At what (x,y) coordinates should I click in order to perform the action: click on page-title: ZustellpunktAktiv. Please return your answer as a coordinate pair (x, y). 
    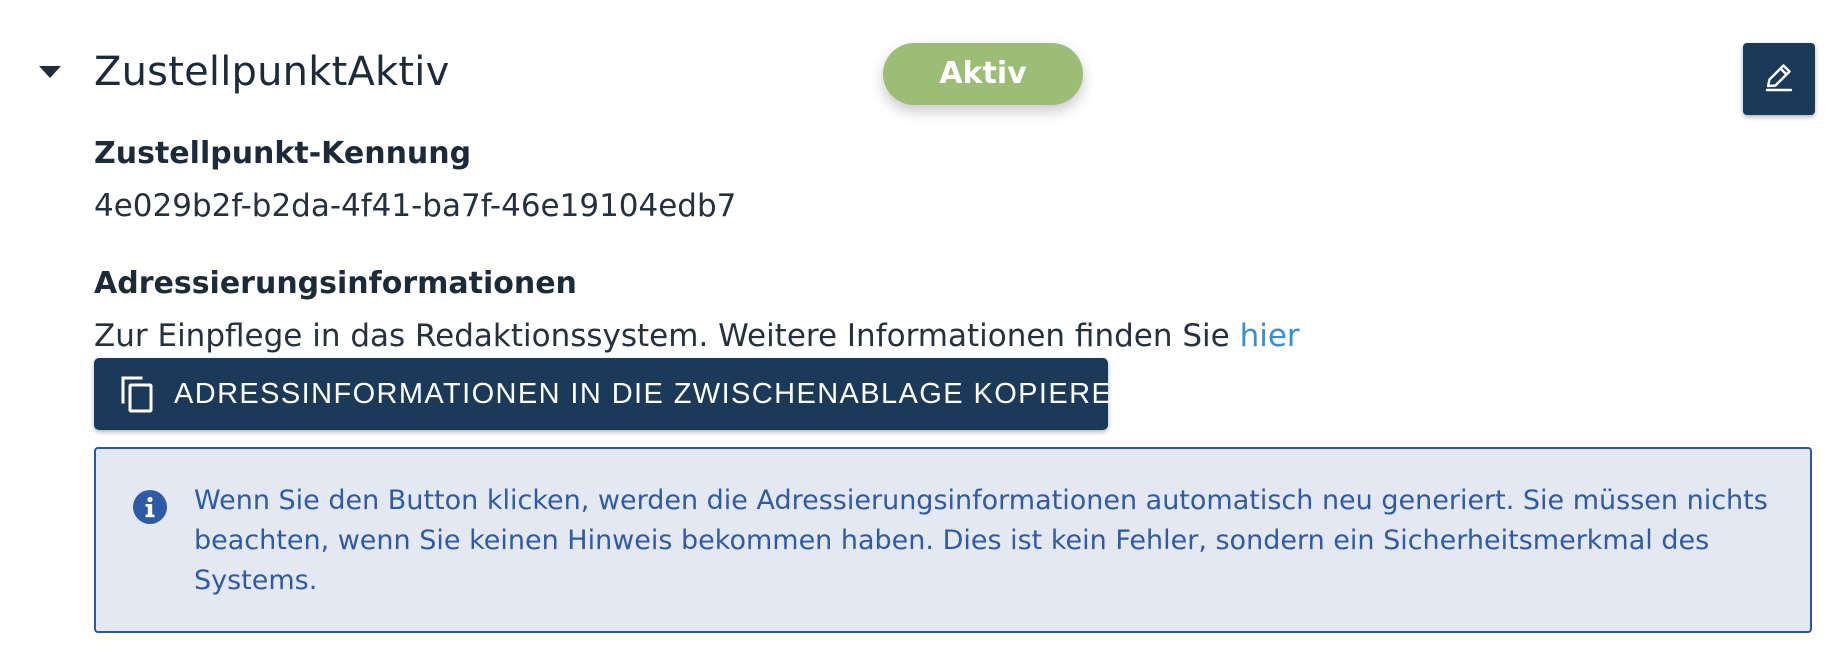
    Looking at the image, I should click on (272, 72).